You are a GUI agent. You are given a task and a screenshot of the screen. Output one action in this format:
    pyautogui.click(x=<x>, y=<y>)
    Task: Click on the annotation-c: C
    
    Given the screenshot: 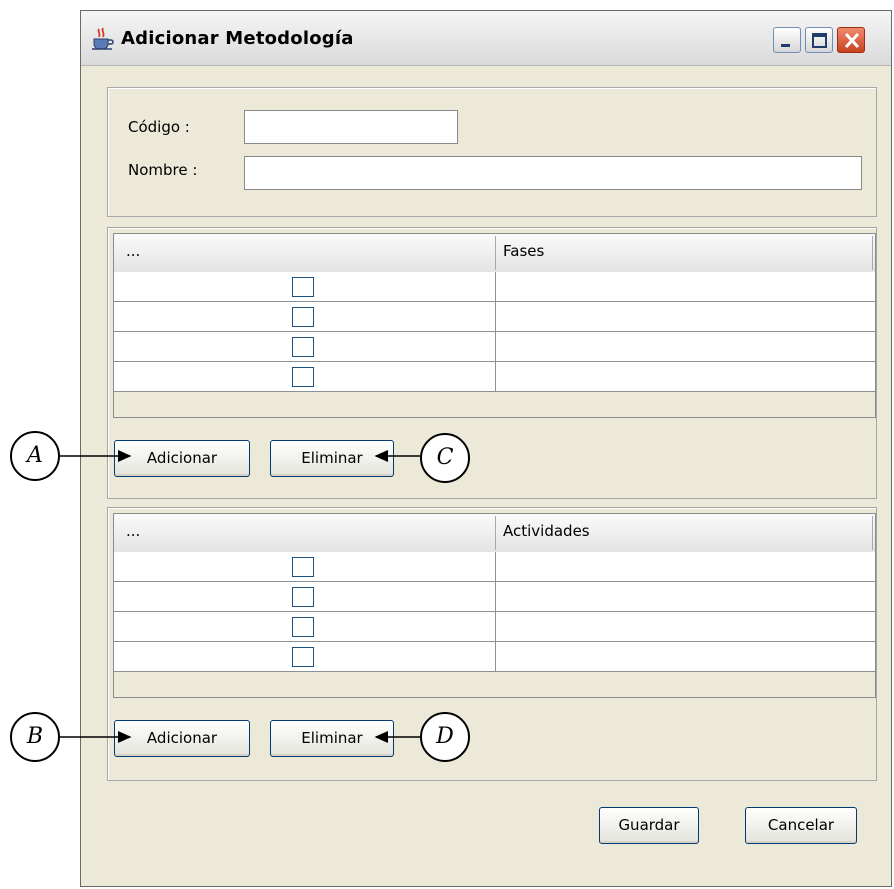 What is the action you would take?
    pyautogui.click(x=445, y=458)
    